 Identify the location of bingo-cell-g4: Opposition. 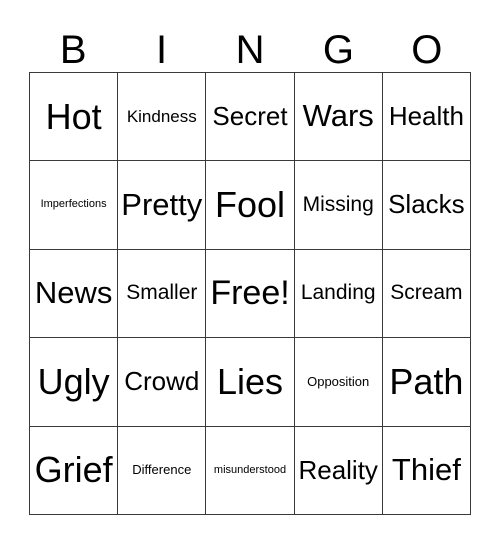
(338, 382).